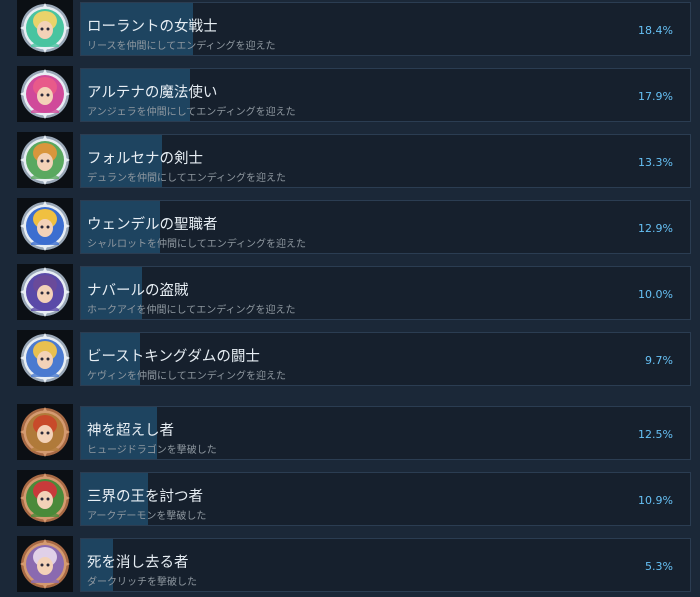 This screenshot has height=597, width=700. I want to click on achievement-card: 三界の王を討つ者 アークデーモンを撃破した 10.9%, so click(385, 499).